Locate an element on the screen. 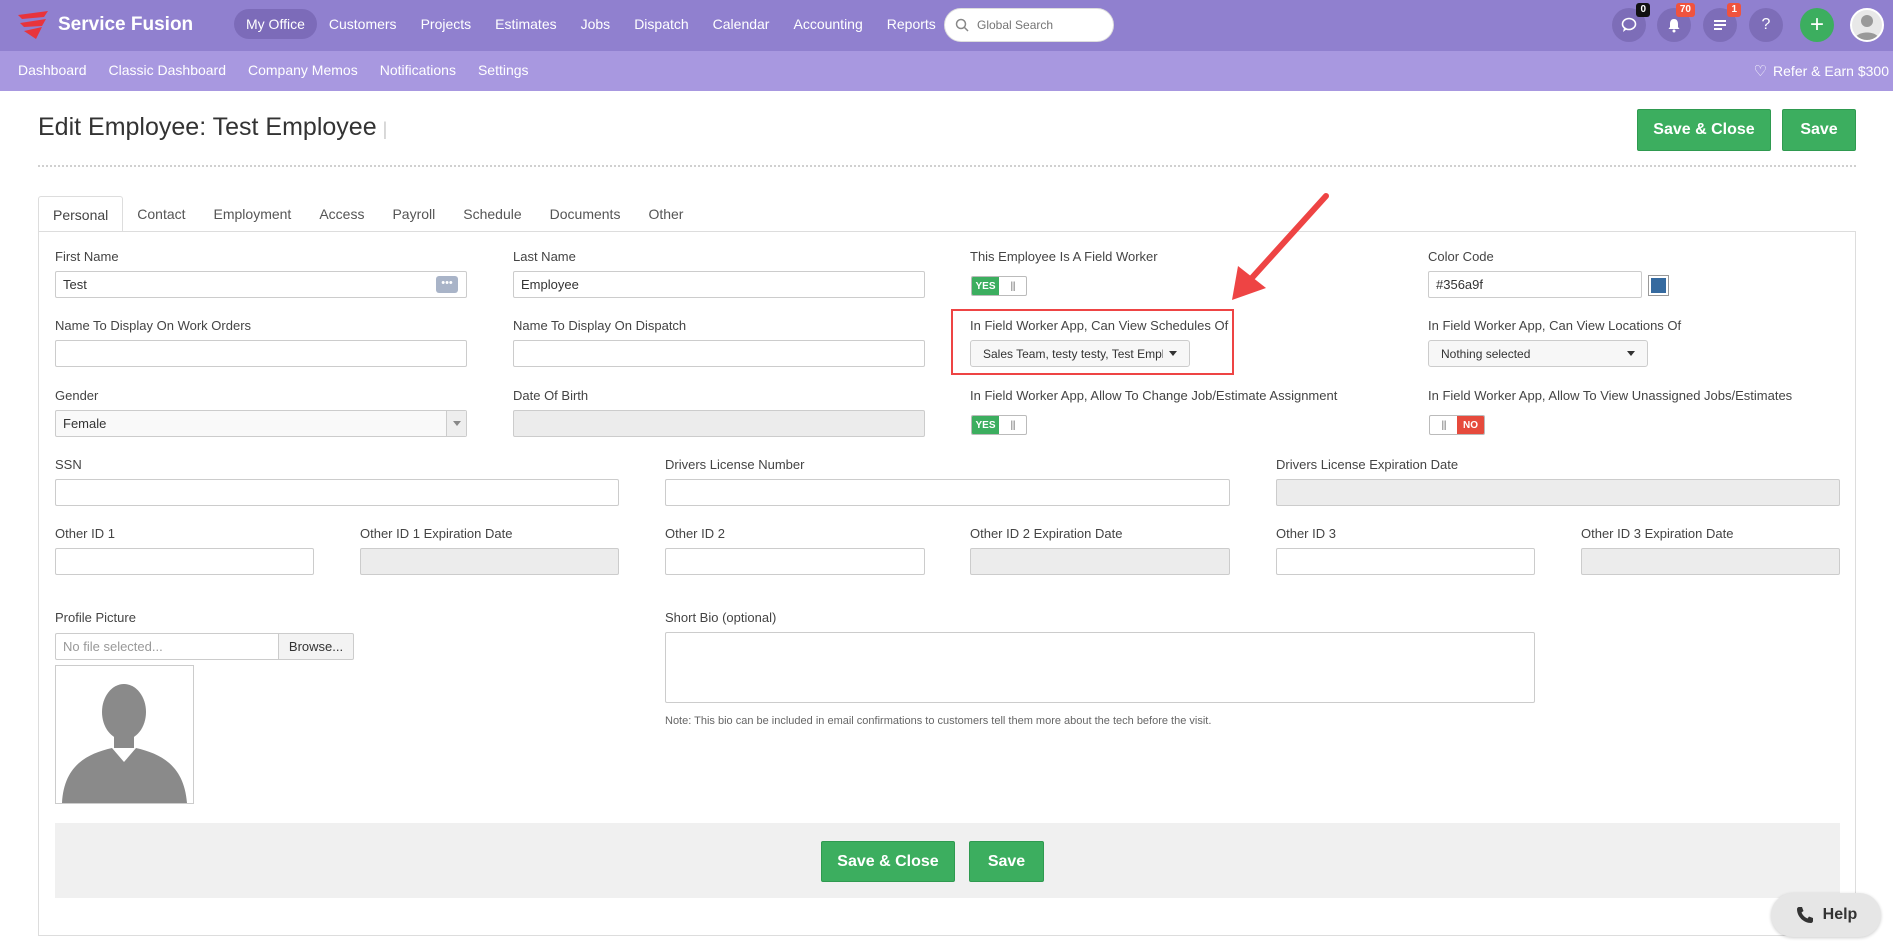 The width and height of the screenshot is (1893, 943). chat-icon is located at coordinates (1629, 24).